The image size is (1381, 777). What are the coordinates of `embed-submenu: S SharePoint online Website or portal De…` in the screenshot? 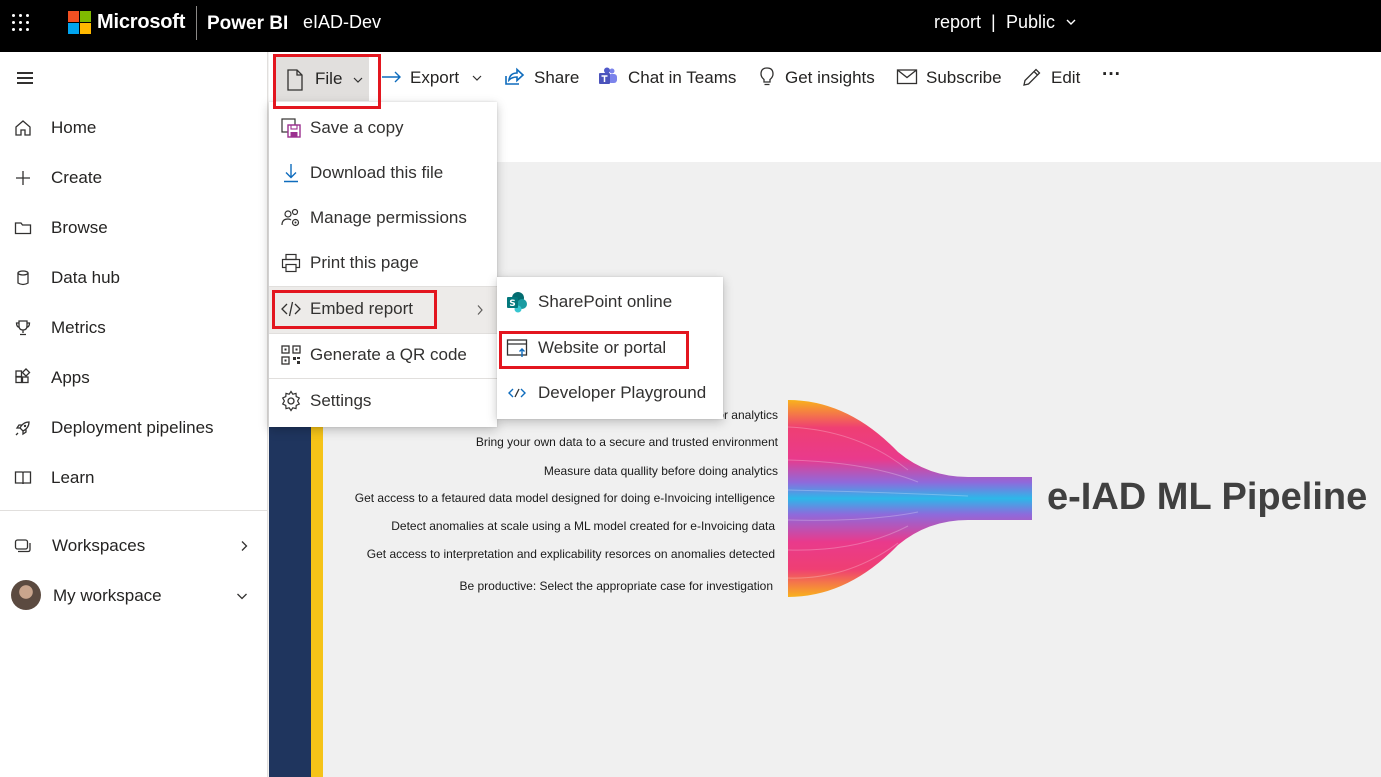 It's located at (610, 348).